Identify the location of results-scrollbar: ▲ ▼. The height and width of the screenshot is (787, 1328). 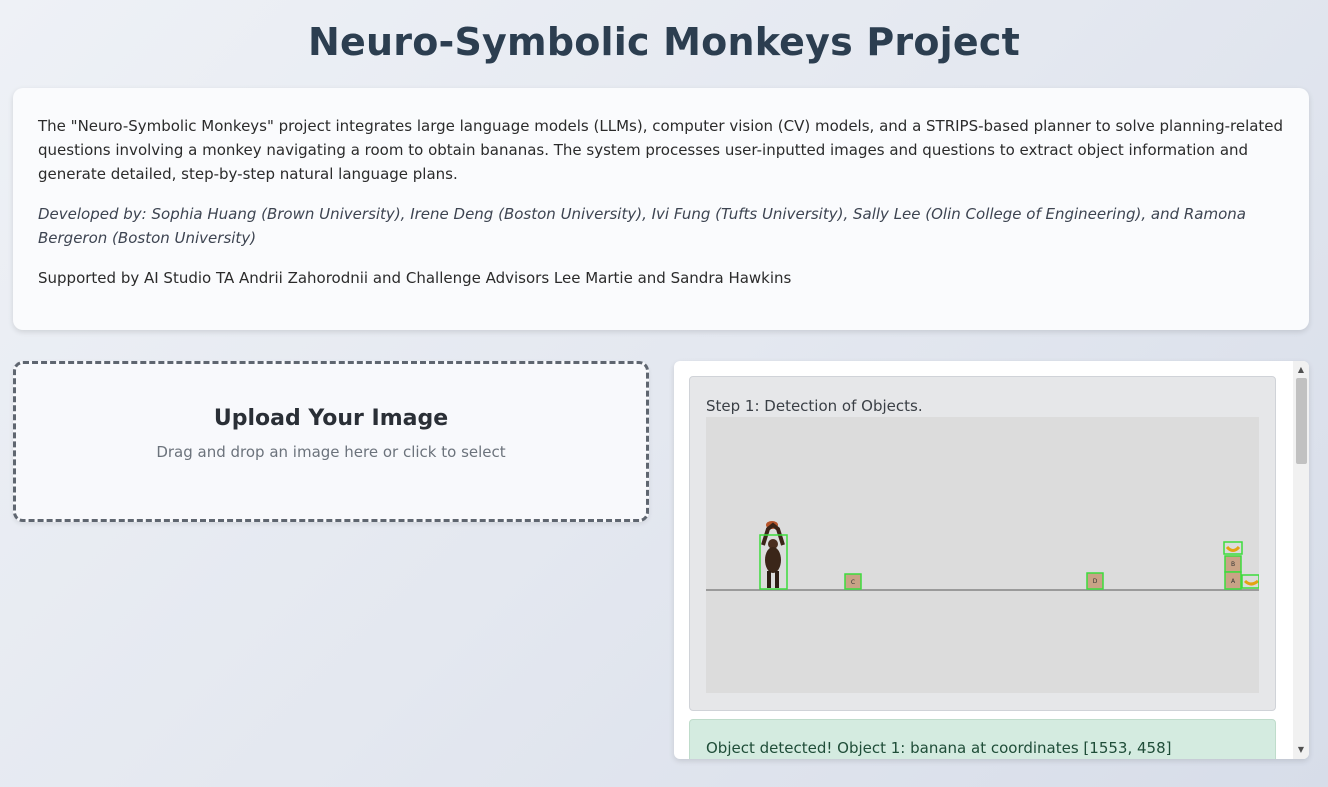
(1301, 560).